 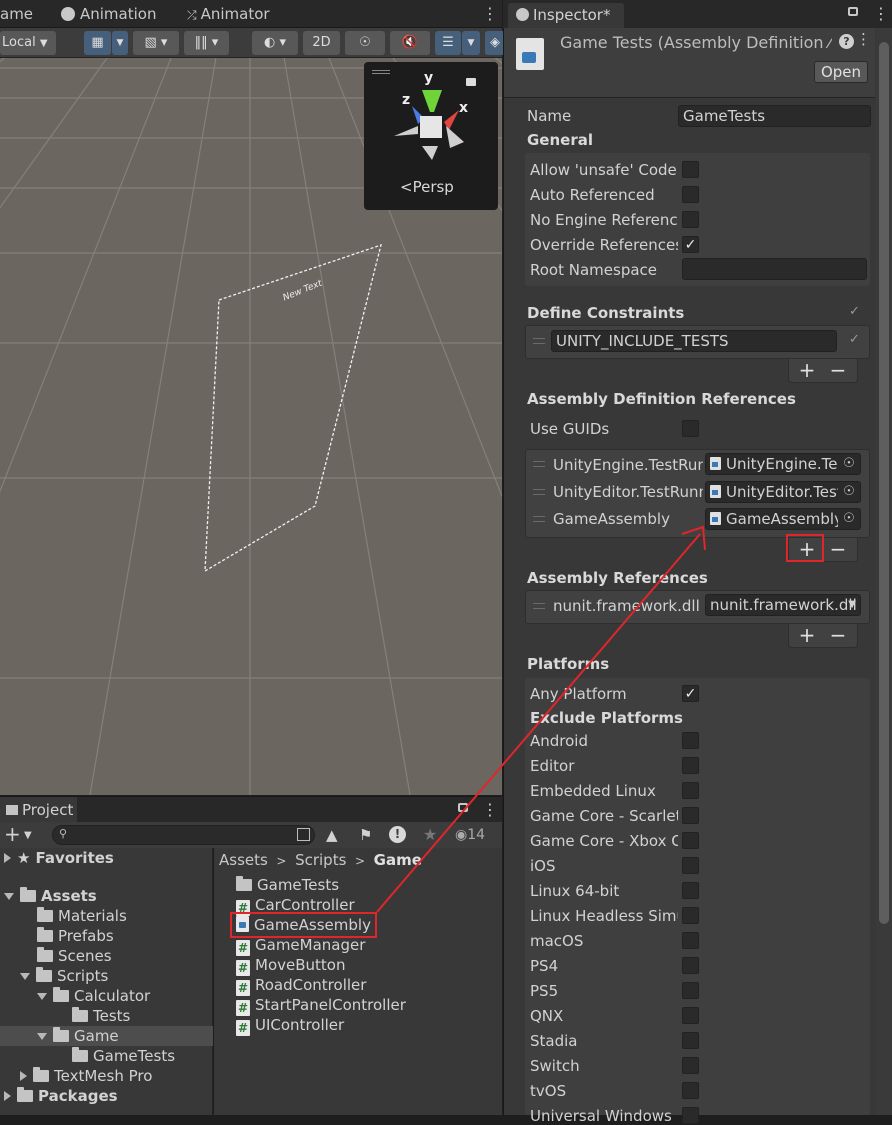 I want to click on use-guids-checkbox, so click(x=690, y=428).